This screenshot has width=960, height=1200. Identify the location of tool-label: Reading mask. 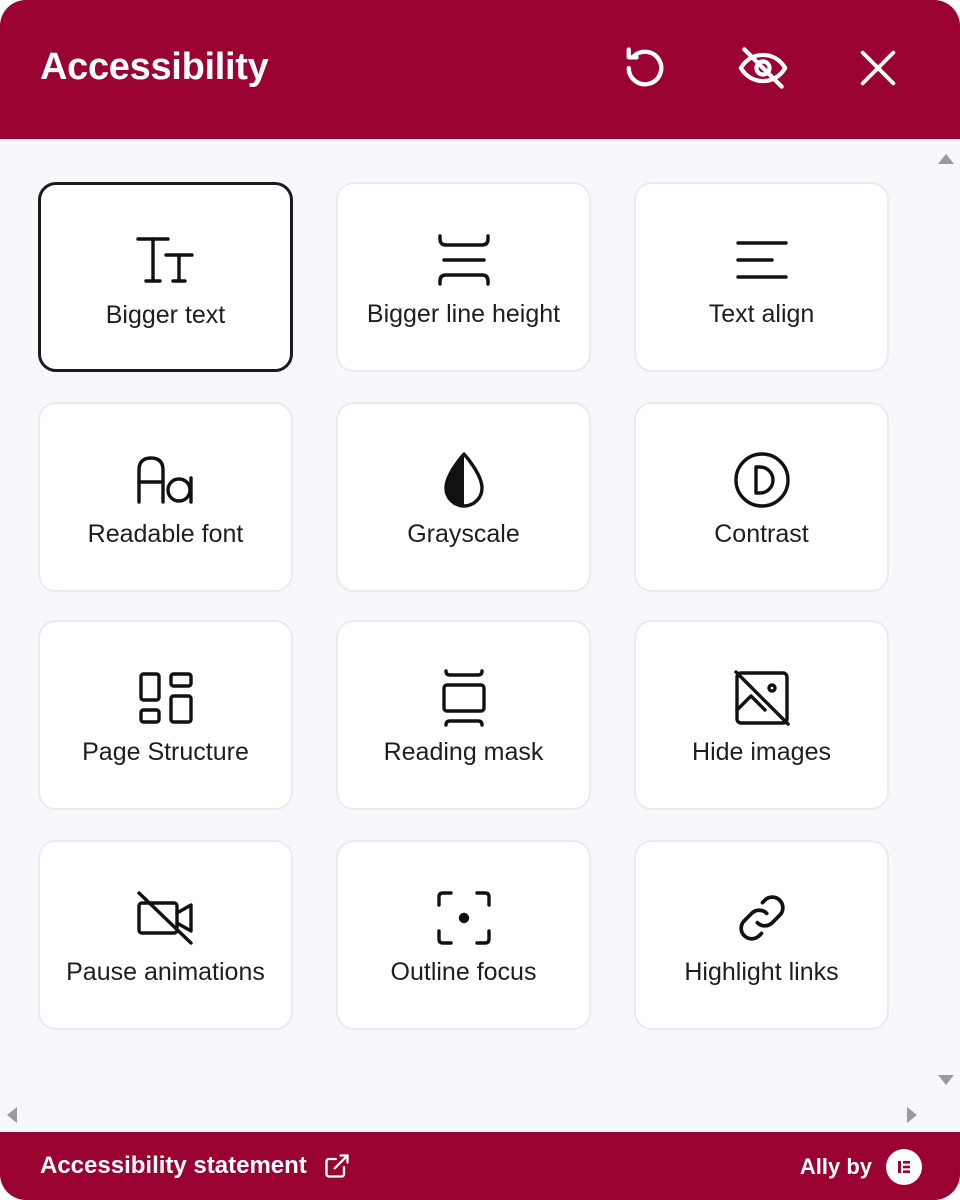
(463, 752).